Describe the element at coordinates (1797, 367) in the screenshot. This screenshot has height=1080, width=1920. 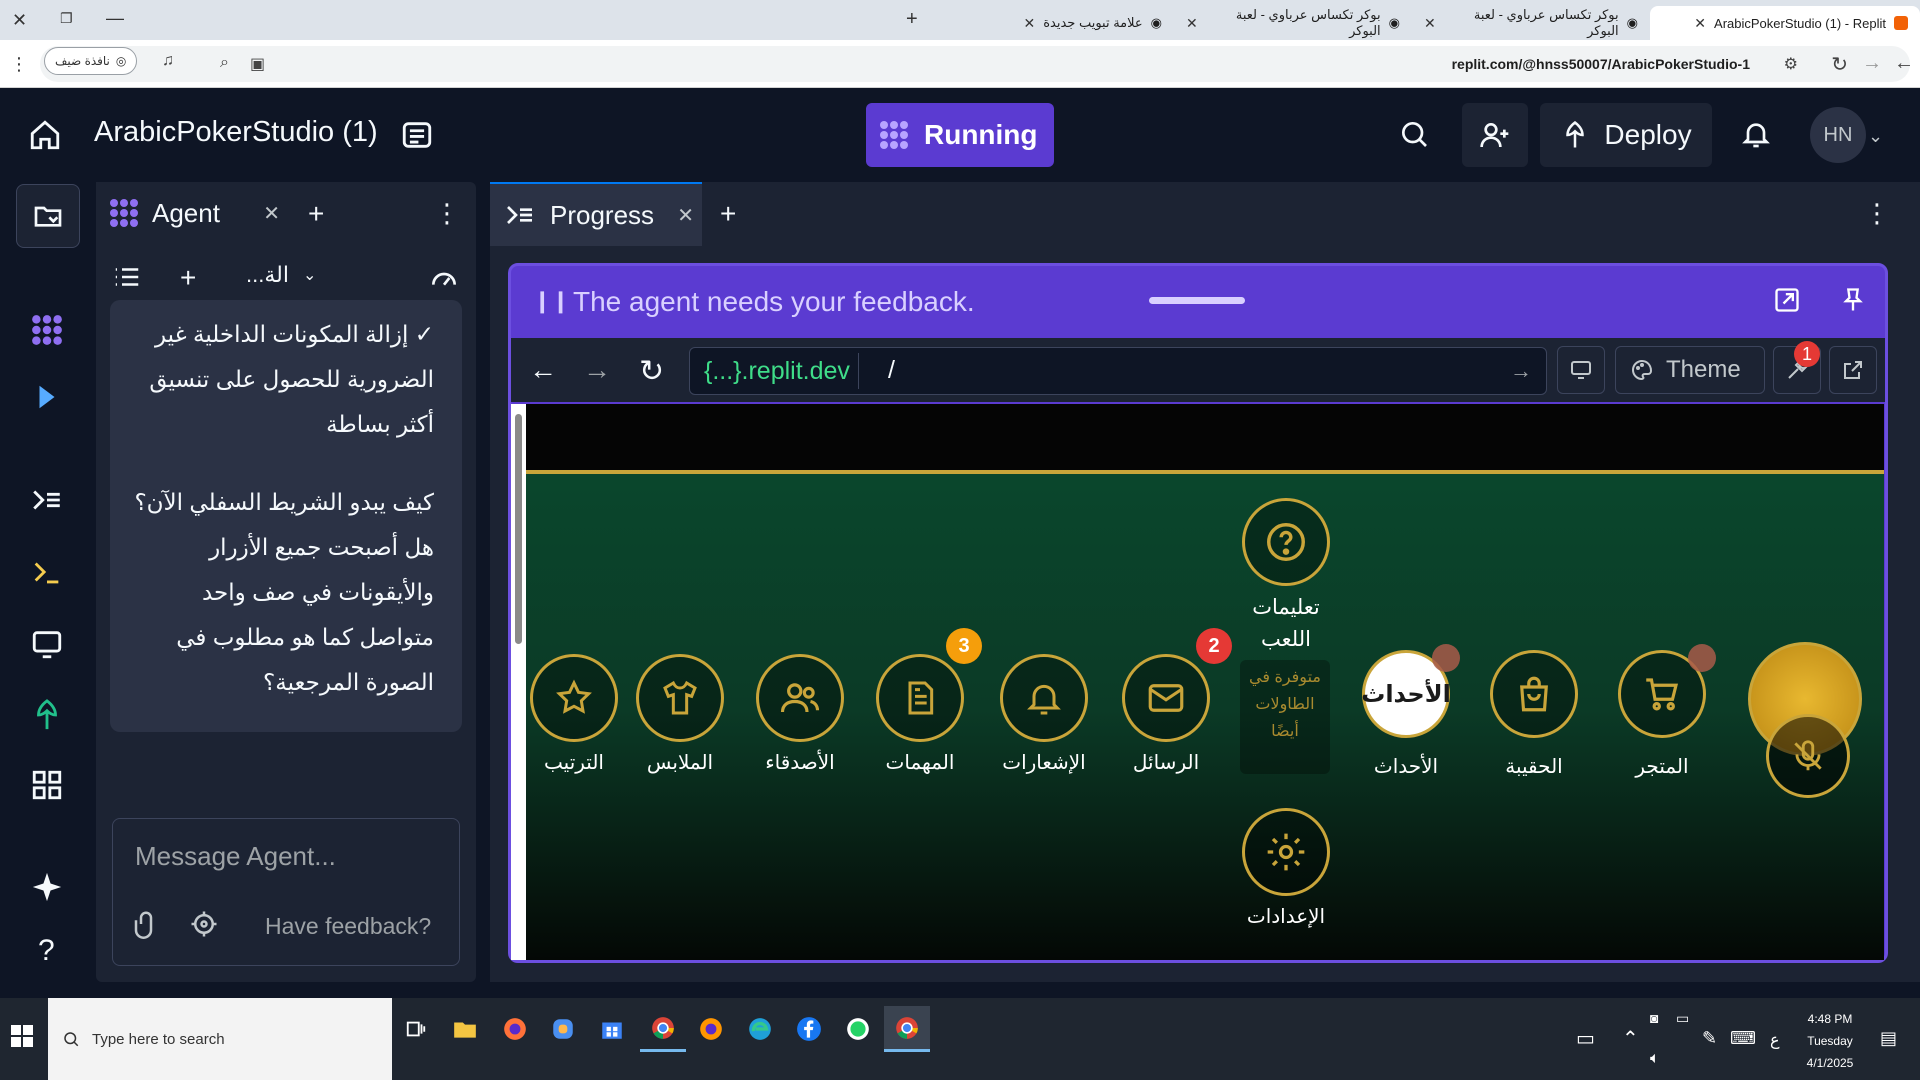
I see `devtools-button: 1` at that location.